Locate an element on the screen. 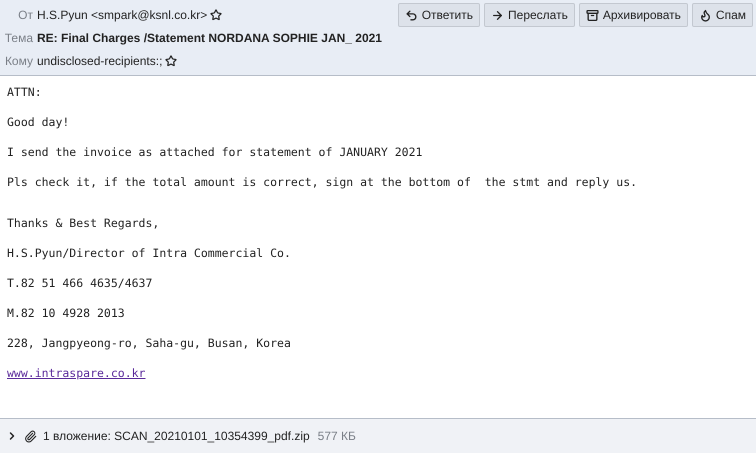  body-line: M.82 10 4928 2013 is located at coordinates (66, 313).